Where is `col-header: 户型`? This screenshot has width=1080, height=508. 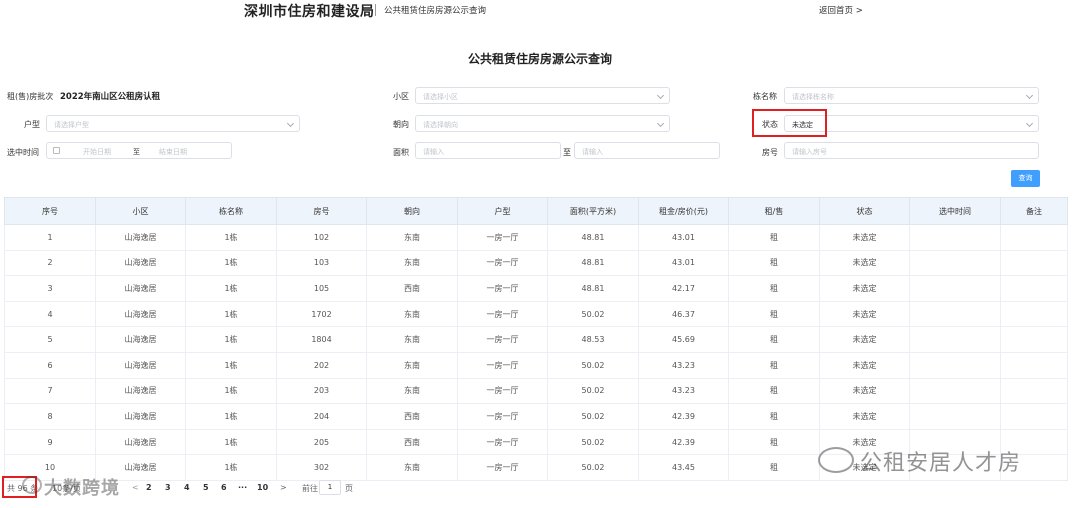 col-header: 户型 is located at coordinates (502, 211).